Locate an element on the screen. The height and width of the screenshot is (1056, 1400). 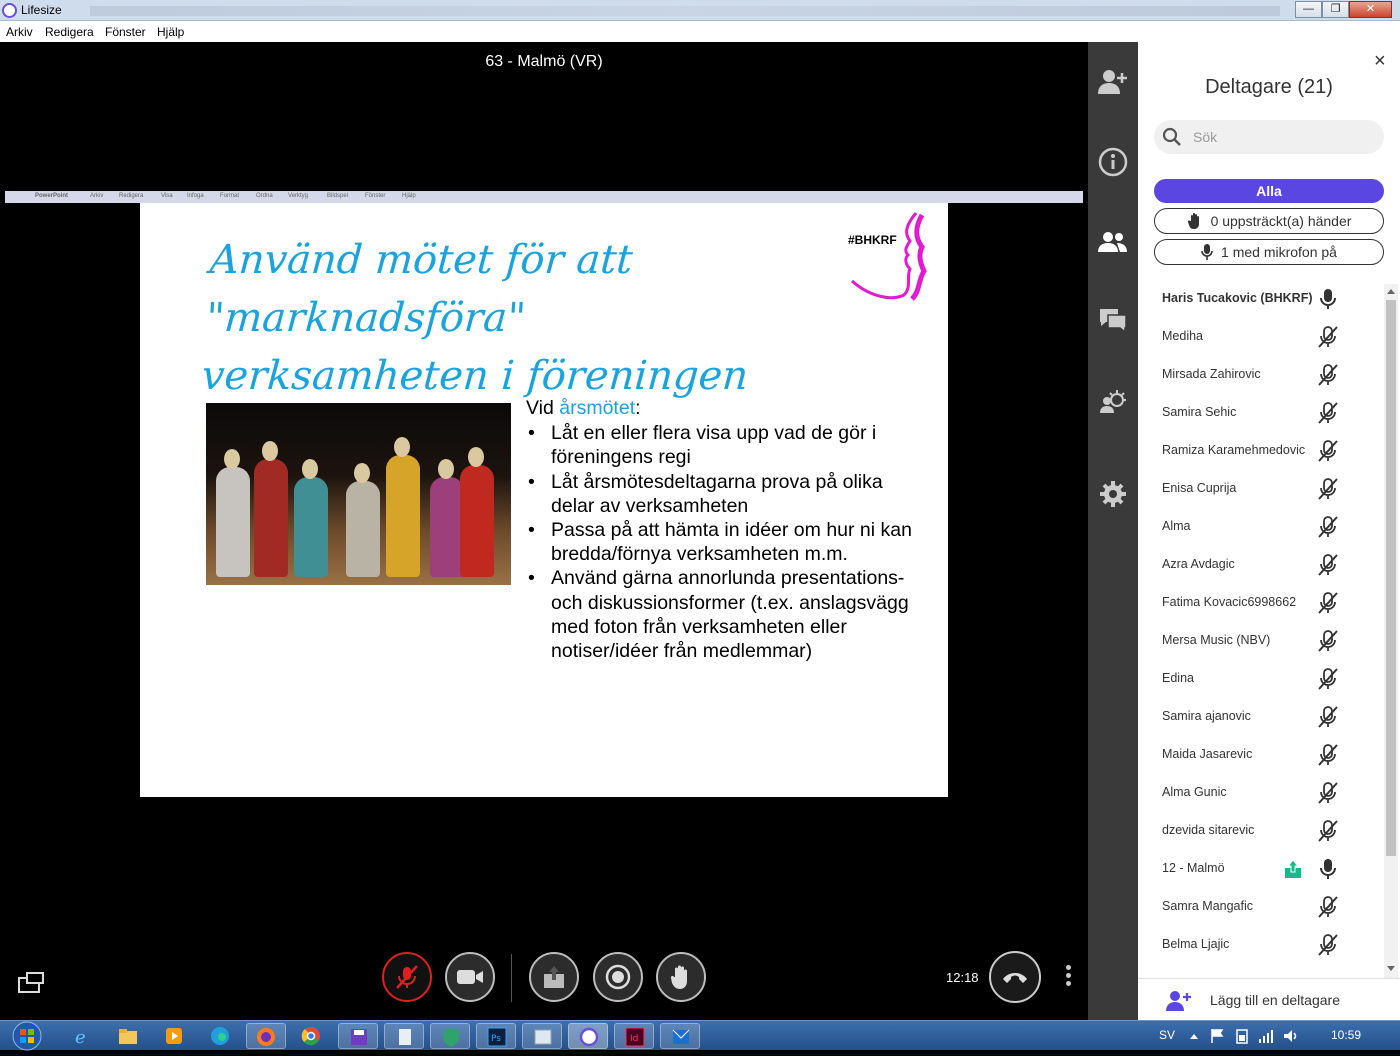
participant-row: Fatima Kovacic6998662 is located at coordinates (1261, 605).